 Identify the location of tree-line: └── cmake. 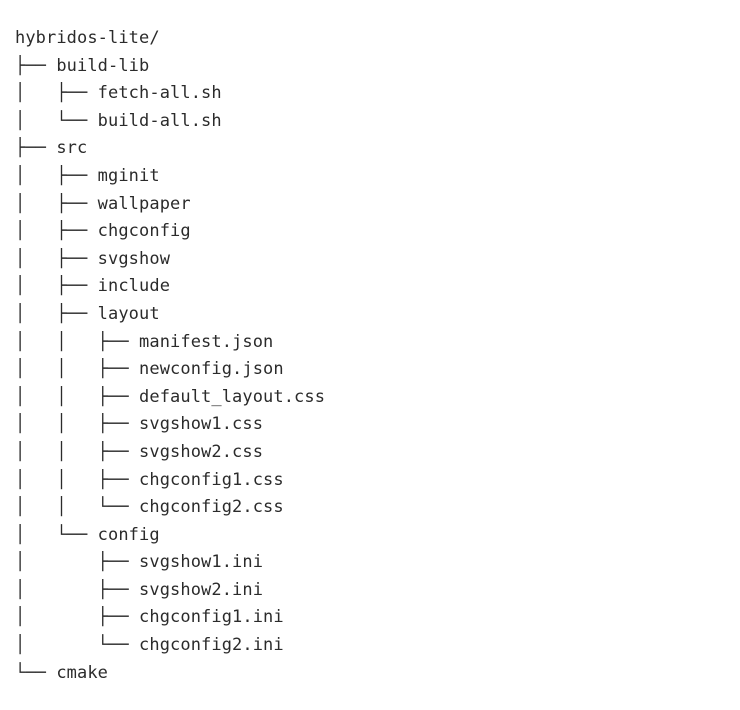
(62, 672).